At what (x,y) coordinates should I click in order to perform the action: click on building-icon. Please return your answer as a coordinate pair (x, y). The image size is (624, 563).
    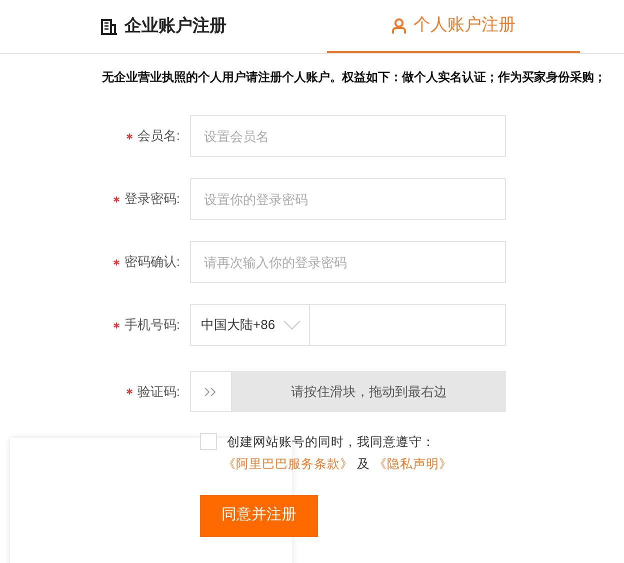
    Looking at the image, I should click on (108, 26).